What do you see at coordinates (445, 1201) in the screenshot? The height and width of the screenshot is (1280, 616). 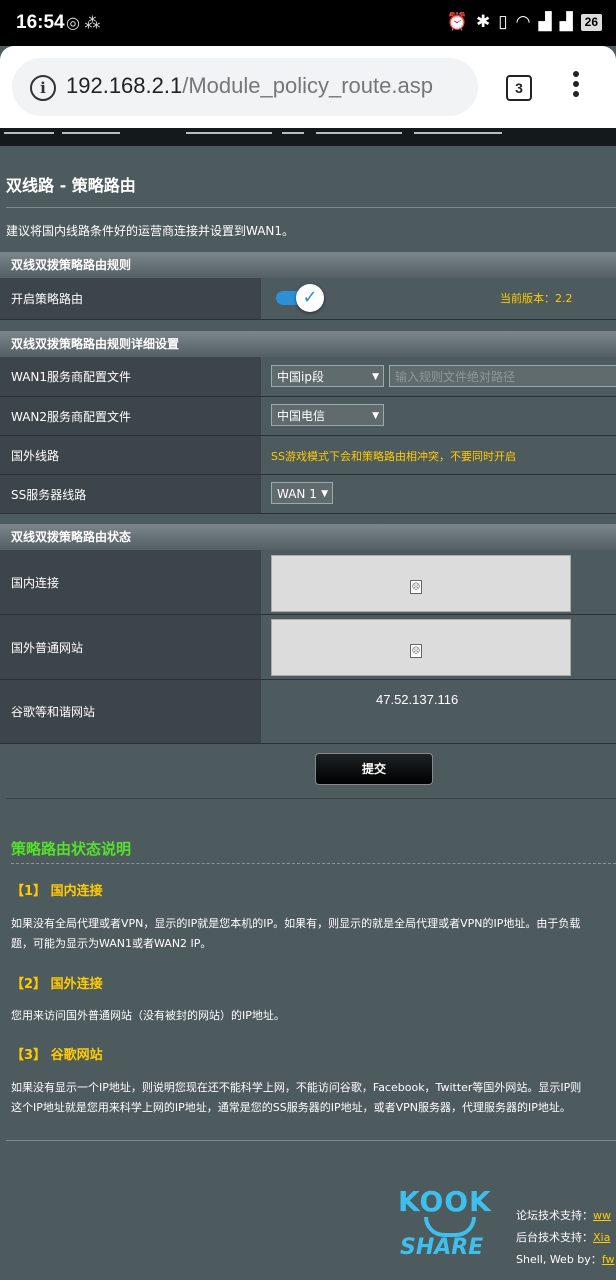 I see `logo-top-text: KOOK` at bounding box center [445, 1201].